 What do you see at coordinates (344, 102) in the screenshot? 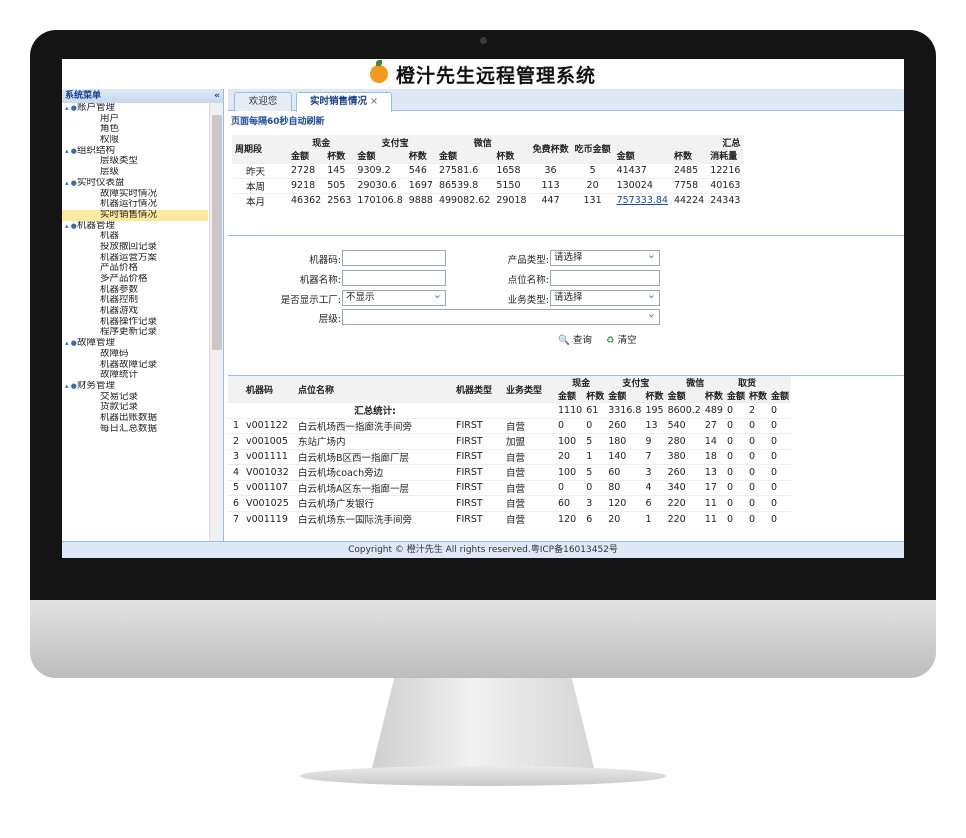
I see `tab-realtime-sales: 实时销售情况 ×` at bounding box center [344, 102].